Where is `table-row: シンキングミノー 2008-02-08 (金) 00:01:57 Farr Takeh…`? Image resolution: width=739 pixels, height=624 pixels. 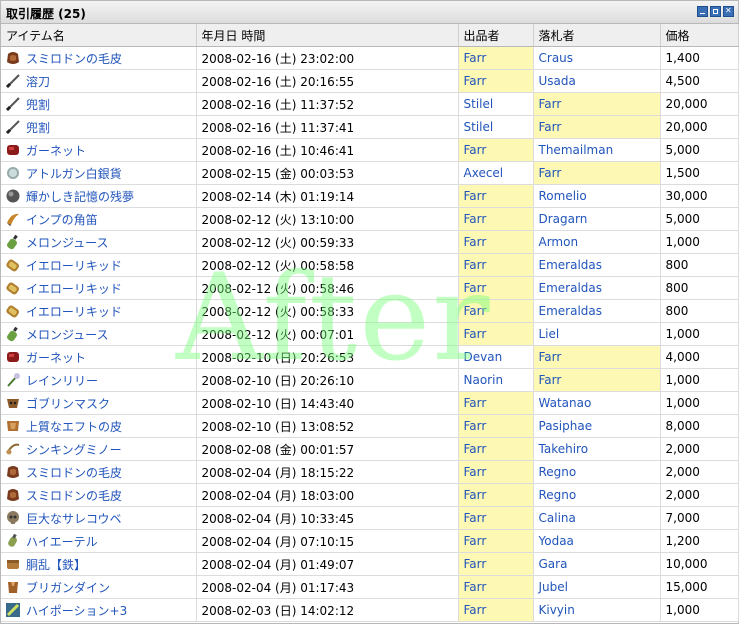 table-row: シンキングミノー 2008-02-08 (金) 00:01:57 Farr Takeh… is located at coordinates (370, 449).